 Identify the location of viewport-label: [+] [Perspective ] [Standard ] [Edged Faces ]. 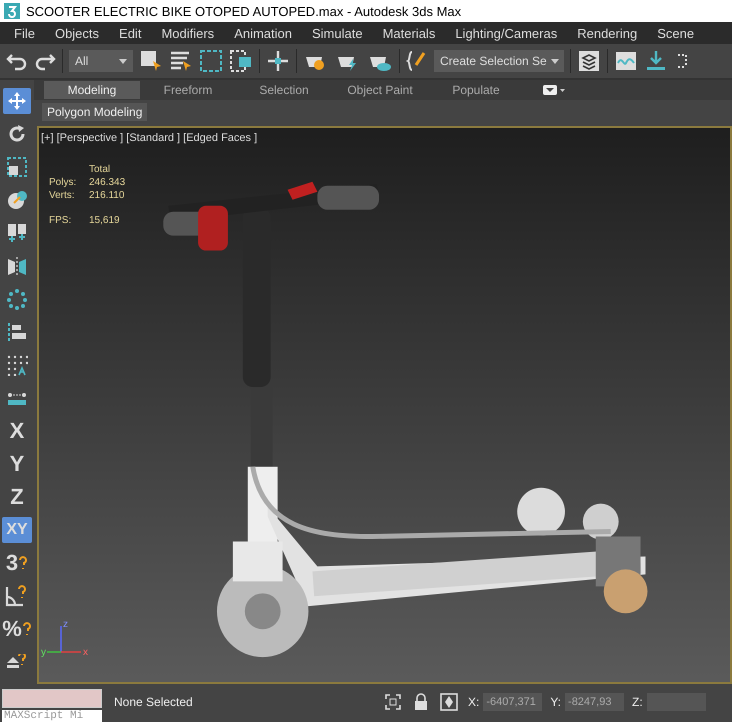
(149, 138).